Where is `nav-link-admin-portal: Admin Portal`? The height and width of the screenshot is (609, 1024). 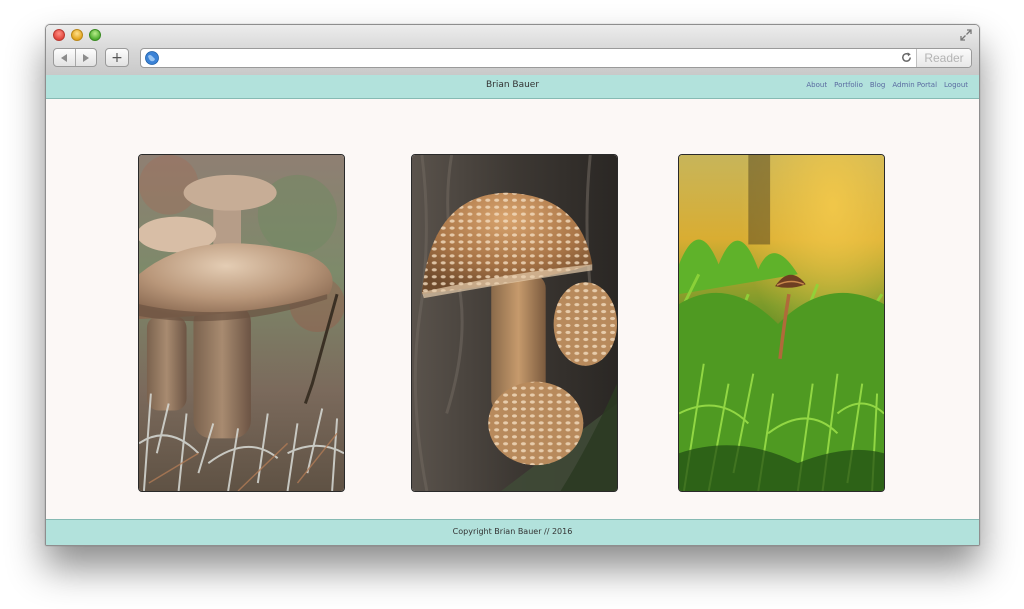 nav-link-admin-portal: Admin Portal is located at coordinates (914, 85).